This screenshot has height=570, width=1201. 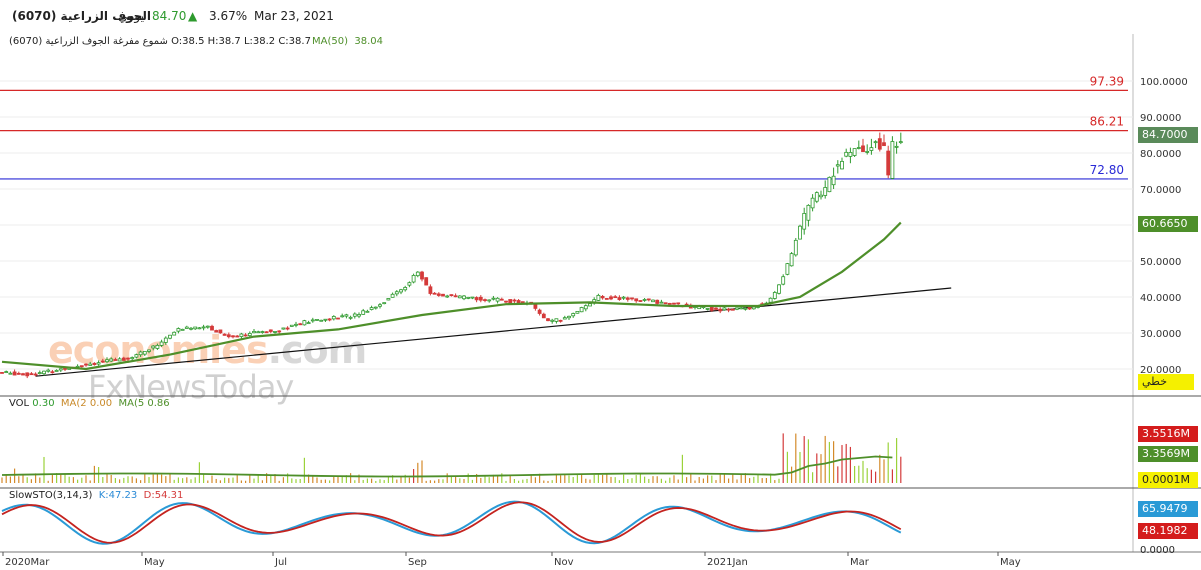 I want to click on volume-tag-green: 3.3569M, so click(x=1168, y=454).